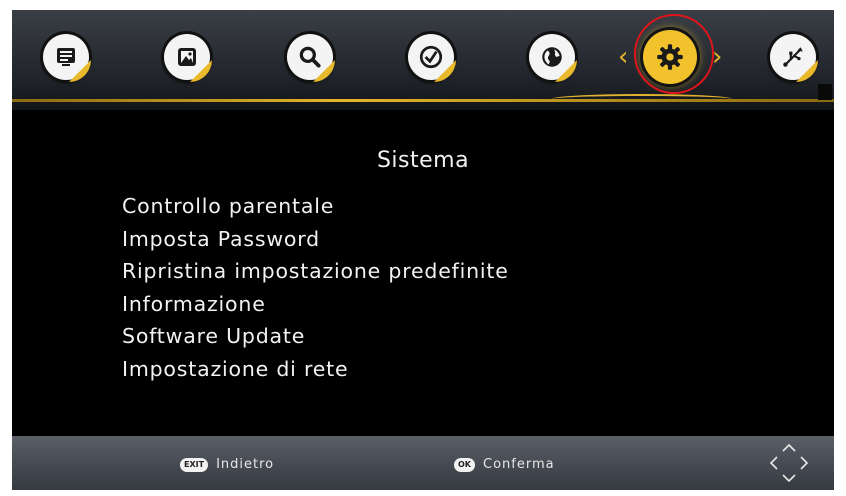 This screenshot has width=846, height=496. Describe the element at coordinates (245, 464) in the screenshot. I see `back-label: Indietro` at that location.